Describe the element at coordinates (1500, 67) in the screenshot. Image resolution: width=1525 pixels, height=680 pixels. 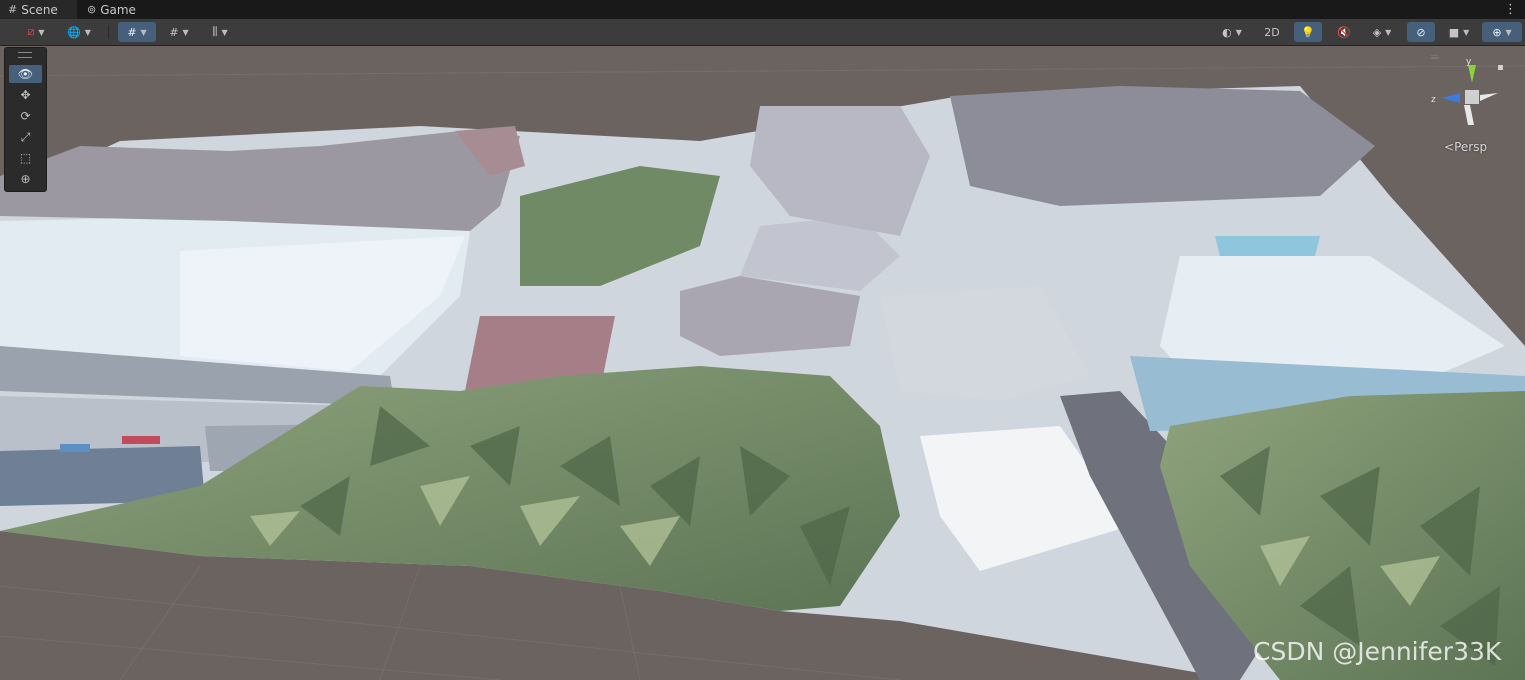
I see `gizmo-lock-icon` at that location.